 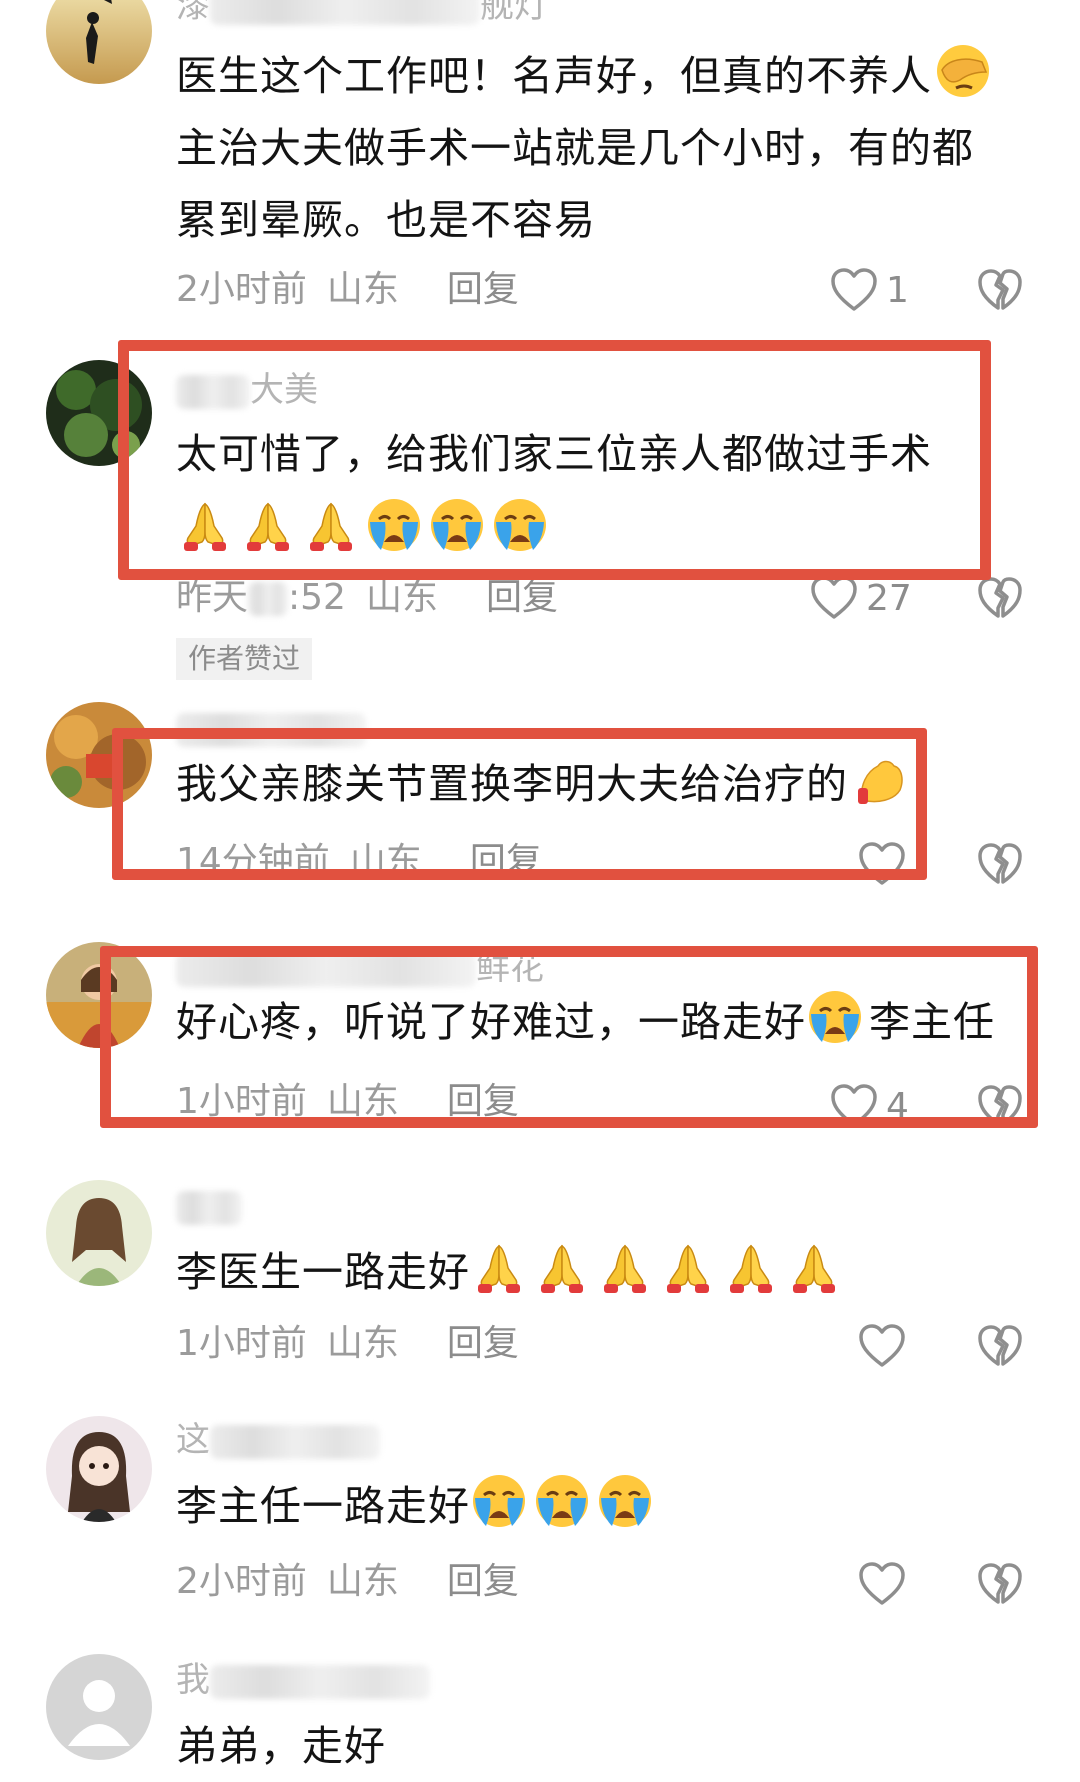 I want to click on emoji-line, so click(x=554, y=530).